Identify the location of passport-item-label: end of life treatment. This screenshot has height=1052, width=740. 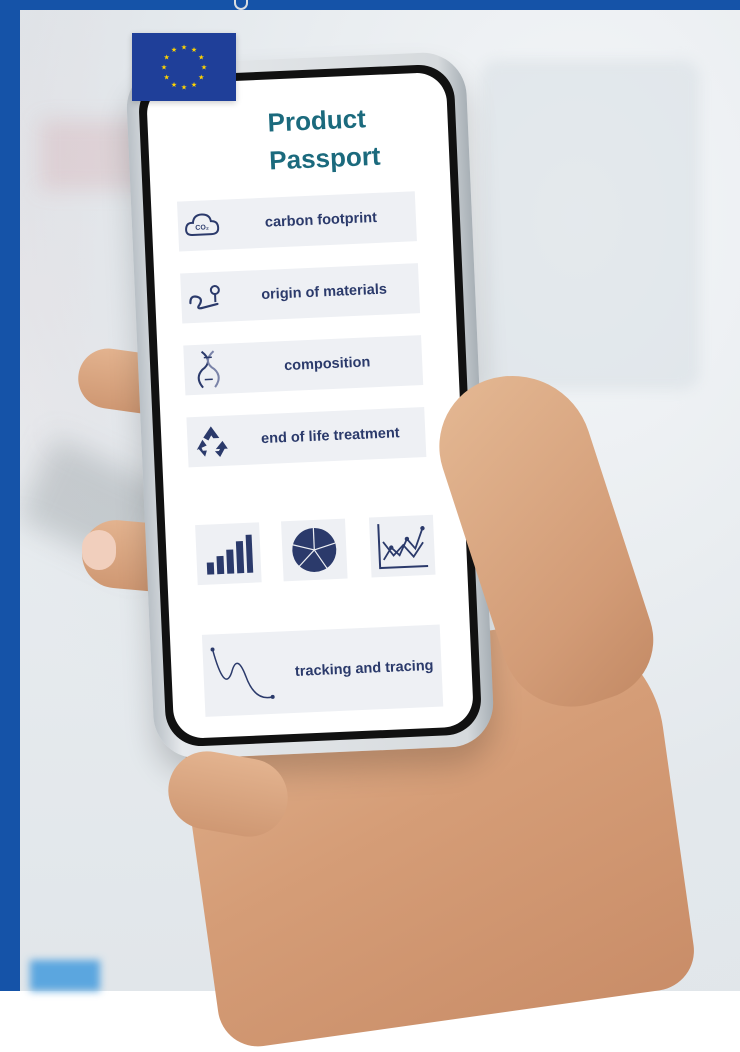
(330, 436).